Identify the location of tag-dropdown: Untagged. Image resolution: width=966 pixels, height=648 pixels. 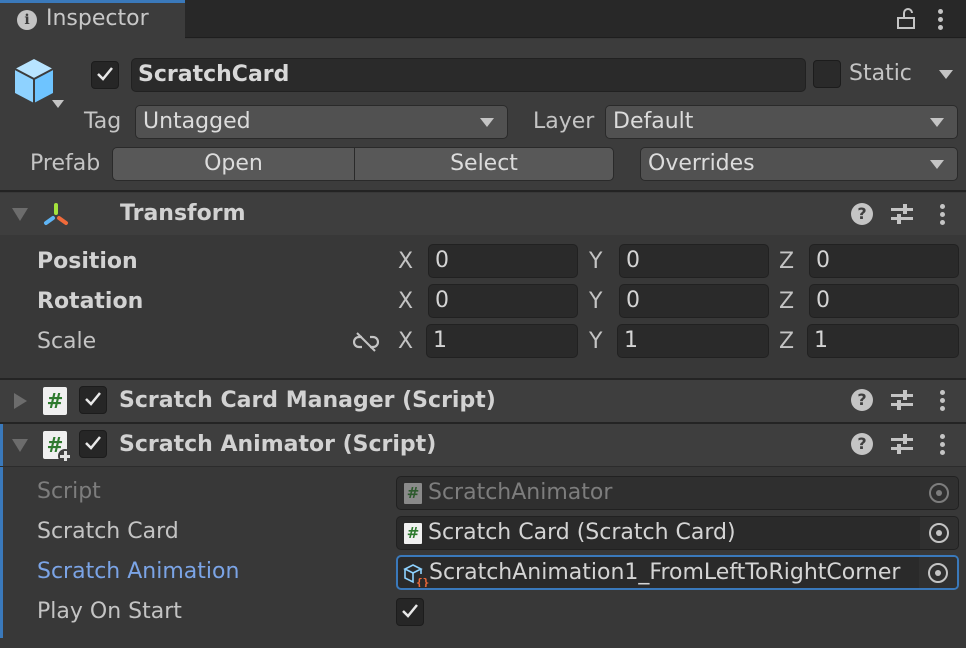
(321, 122).